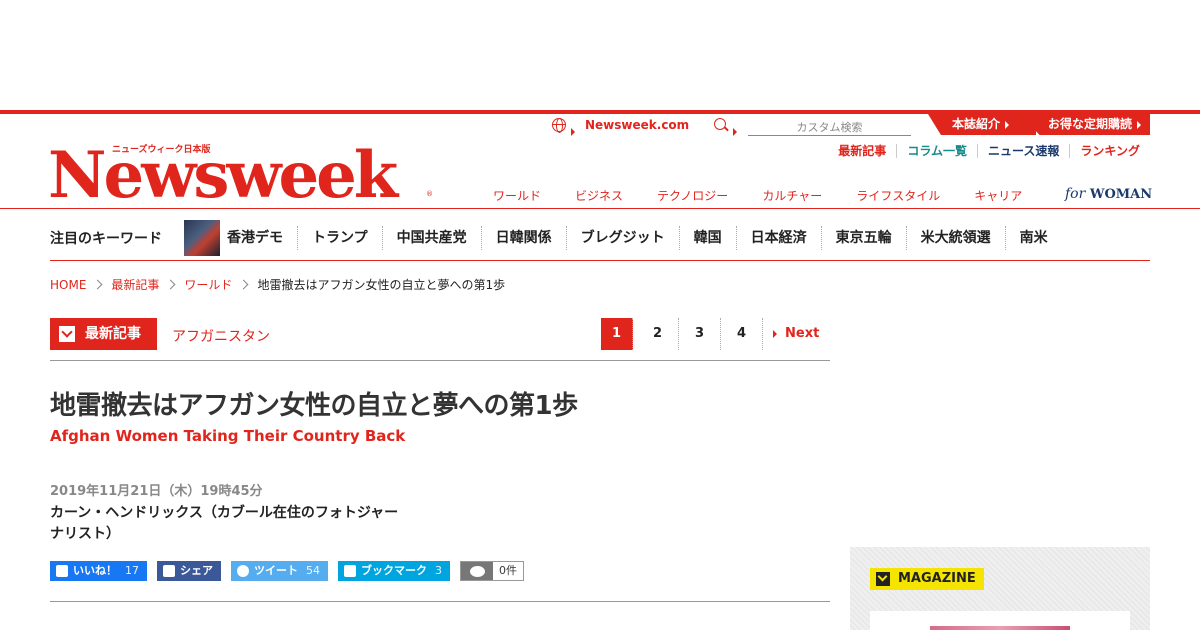 The image size is (1200, 630). Describe the element at coordinates (313, 570) in the screenshot. I see `tweet-count: 54` at that location.